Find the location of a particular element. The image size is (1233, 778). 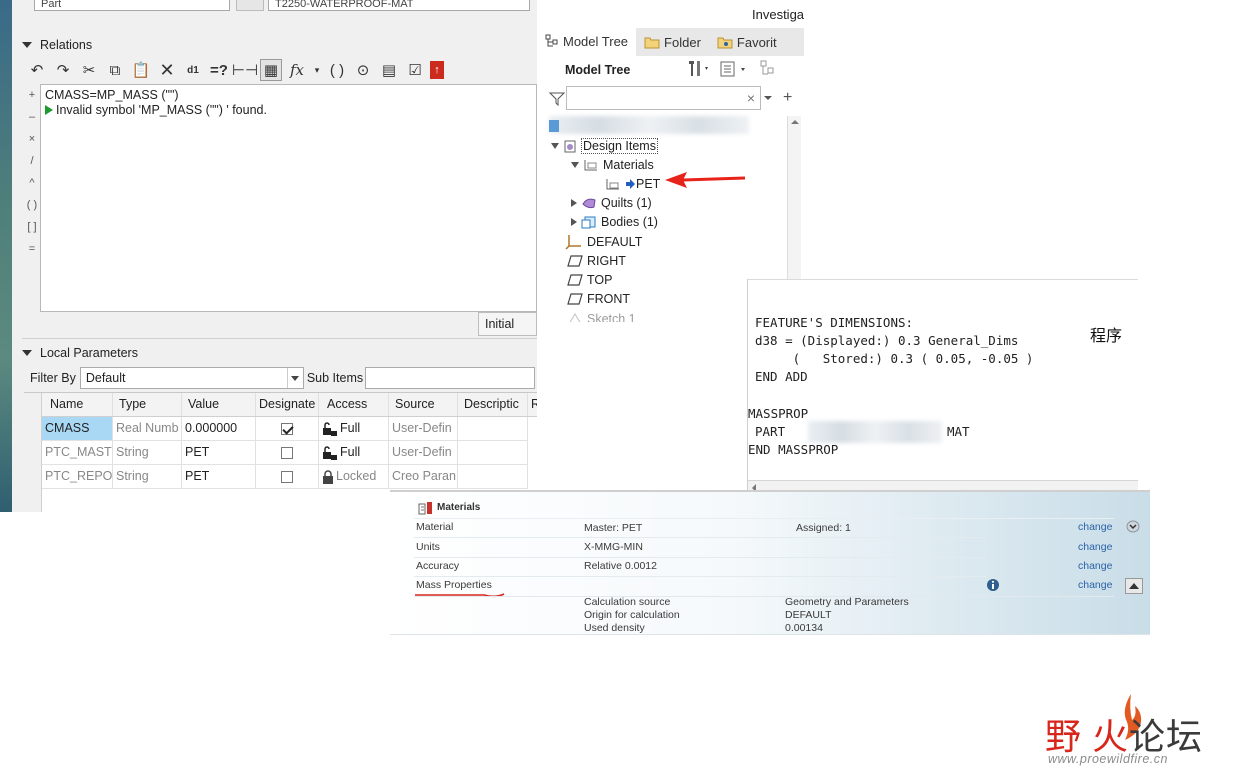

tab-model-tree: Model Tree is located at coordinates (587, 42).